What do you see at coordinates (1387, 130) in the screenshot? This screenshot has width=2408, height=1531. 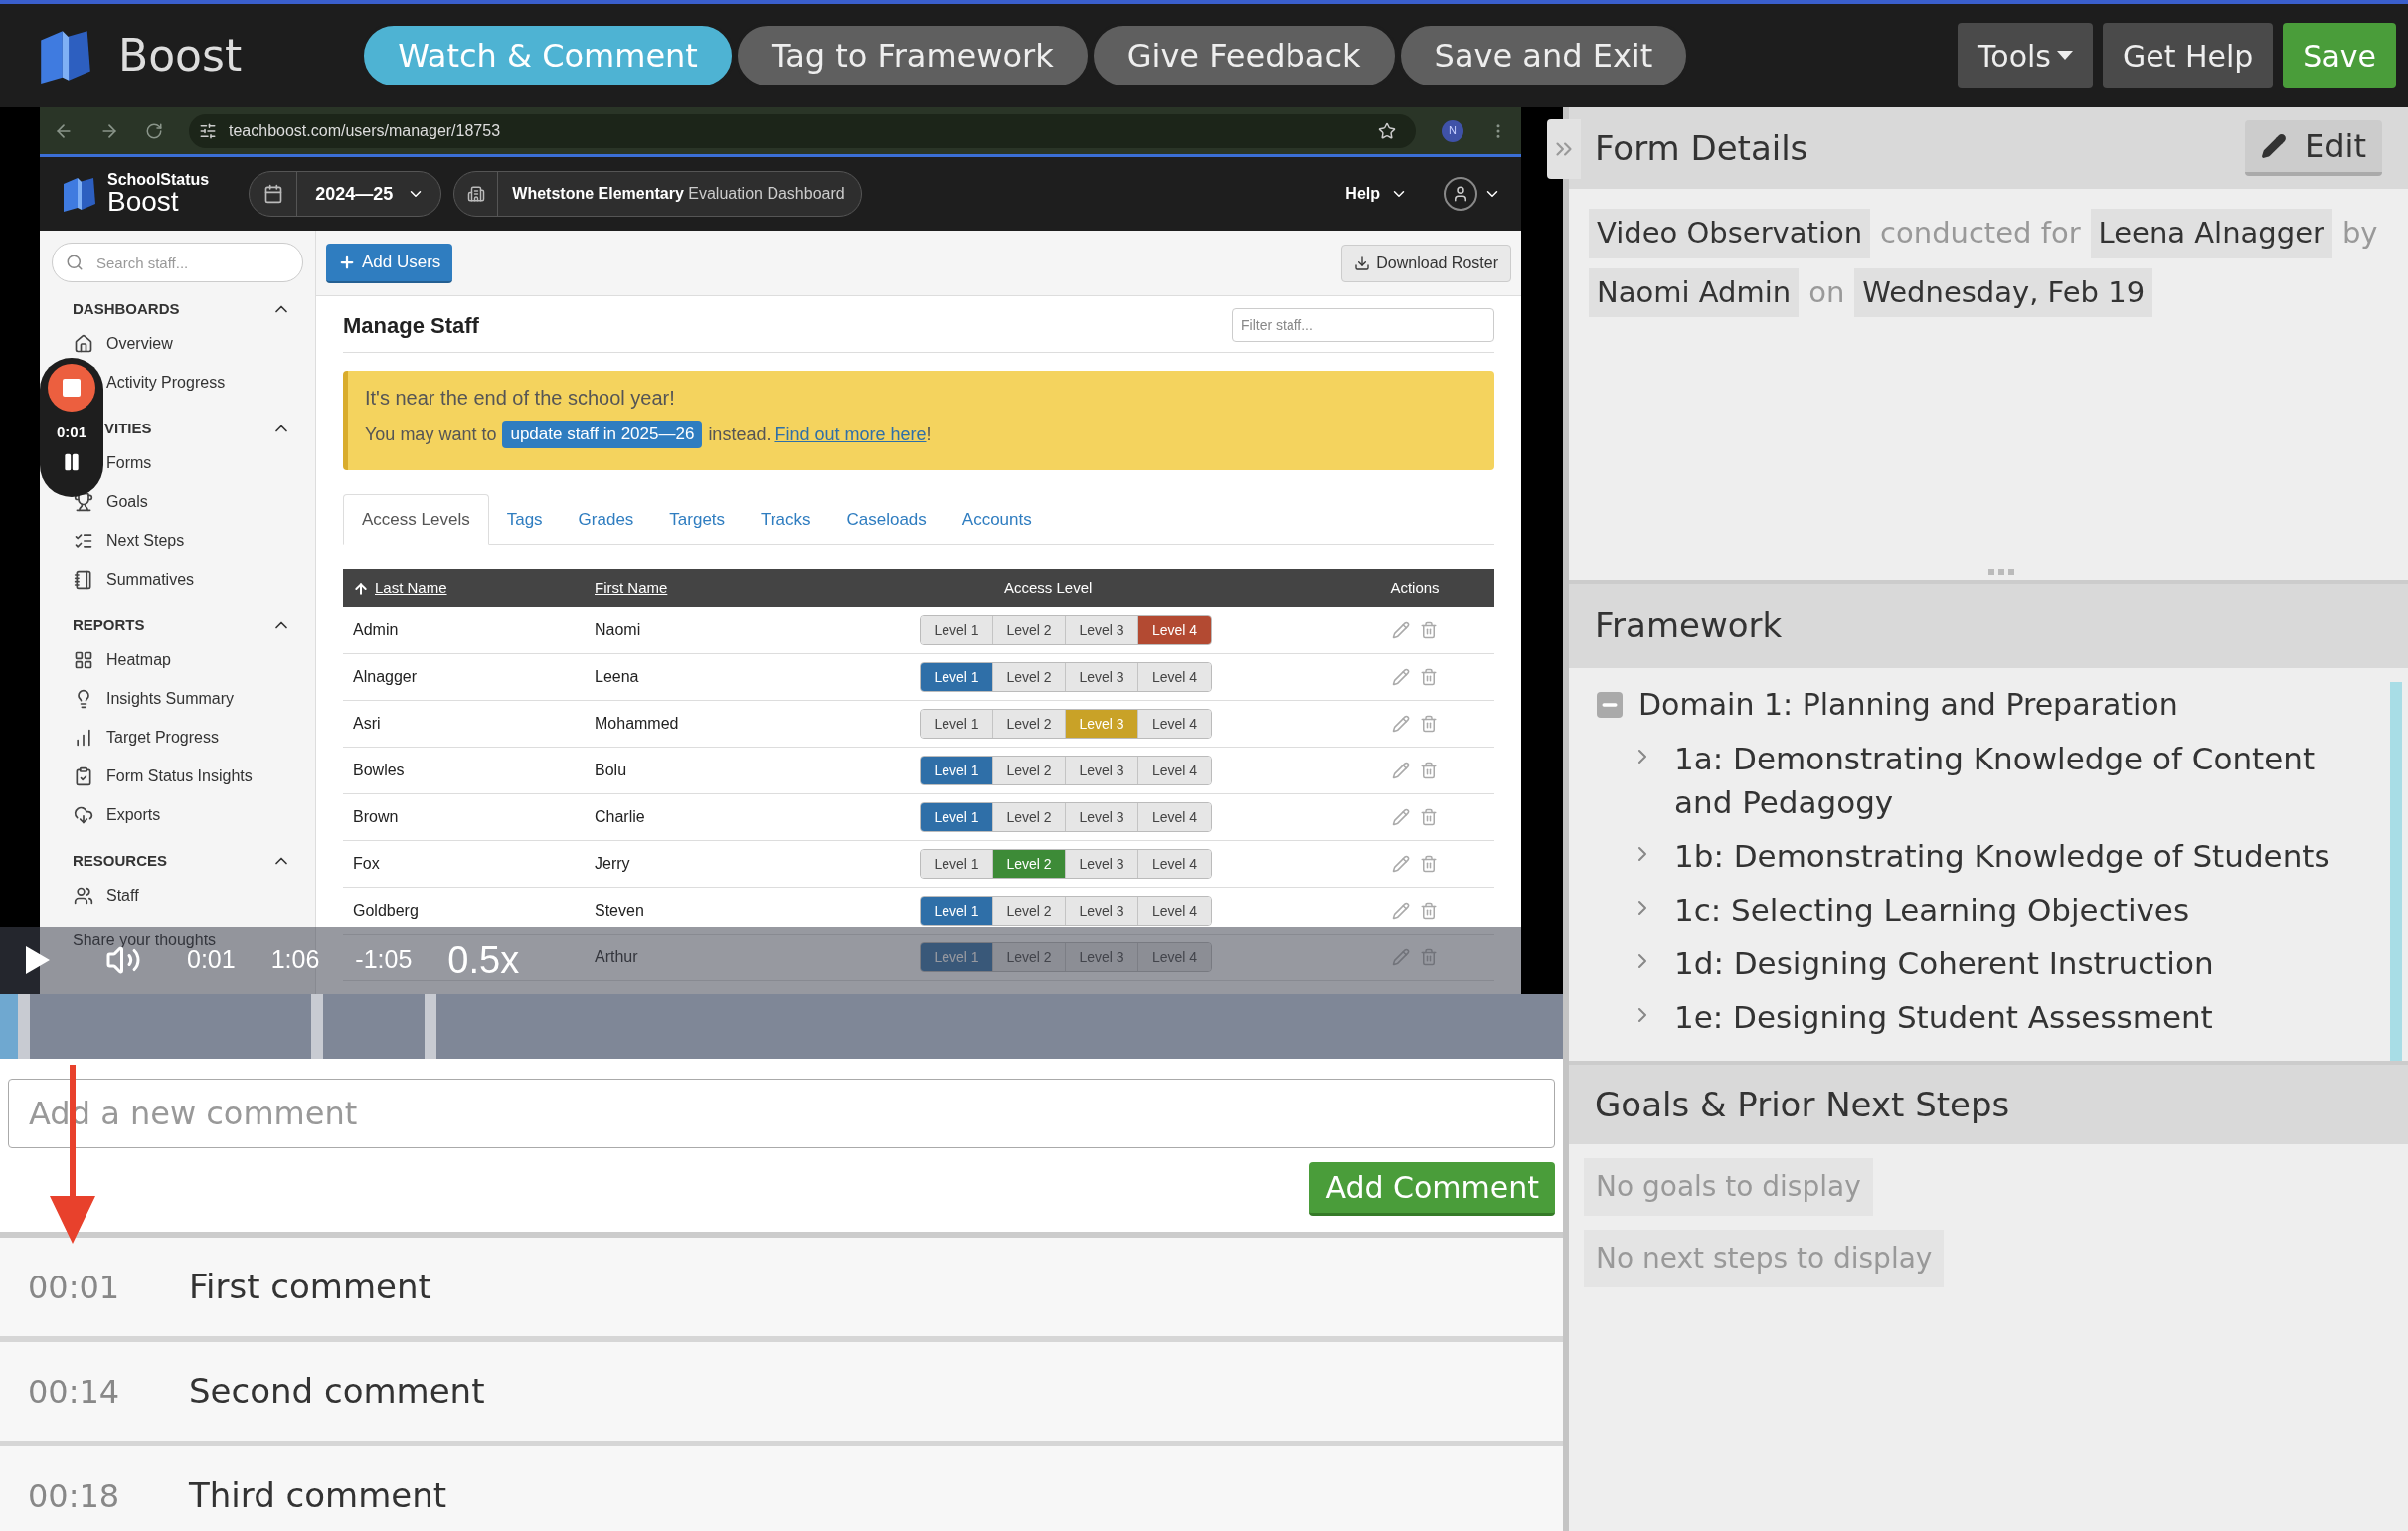 I see `bookmark-icon` at bounding box center [1387, 130].